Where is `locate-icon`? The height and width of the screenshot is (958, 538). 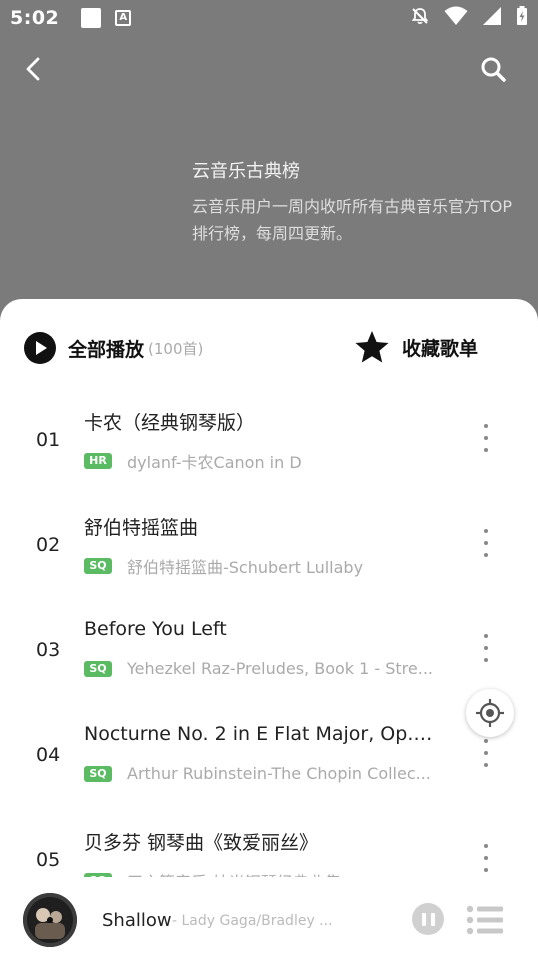
locate-icon is located at coordinates (490, 713).